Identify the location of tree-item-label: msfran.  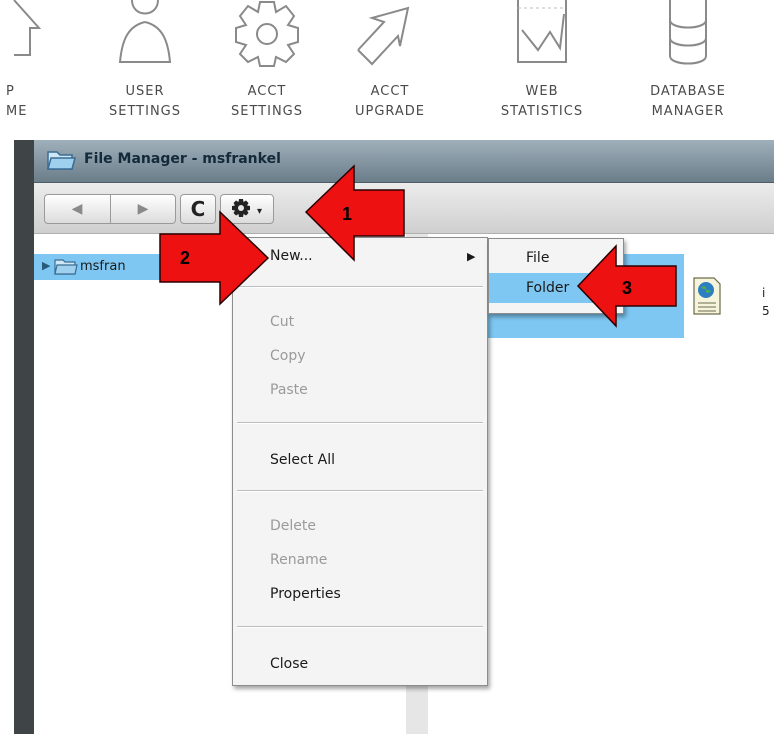
(103, 266).